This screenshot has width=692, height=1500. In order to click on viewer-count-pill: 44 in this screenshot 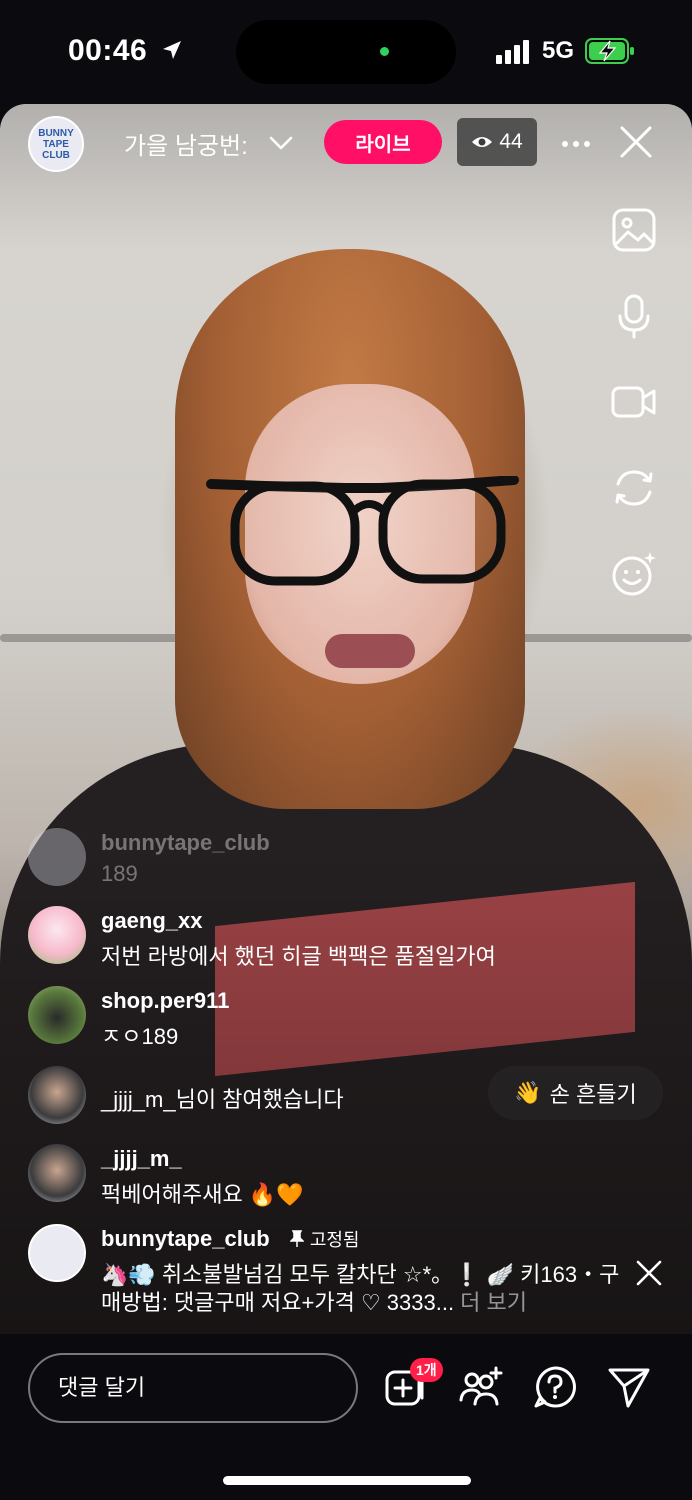, I will do `click(497, 142)`.